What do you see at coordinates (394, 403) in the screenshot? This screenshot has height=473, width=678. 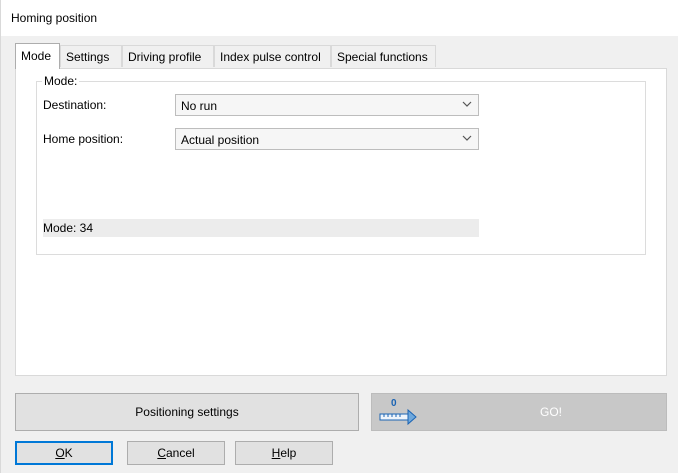 I see `go-zero-label: 0` at bounding box center [394, 403].